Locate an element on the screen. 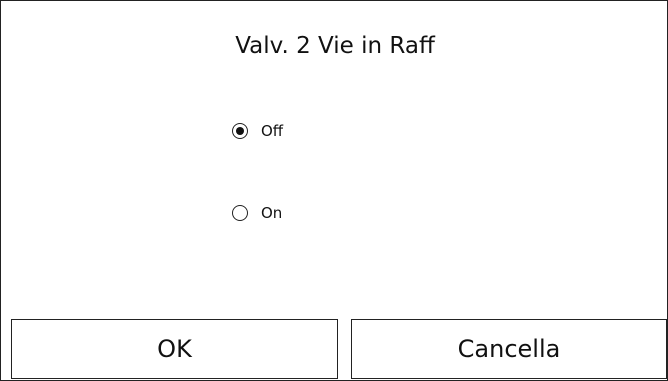  radio-option-on: On is located at coordinates (257, 213).